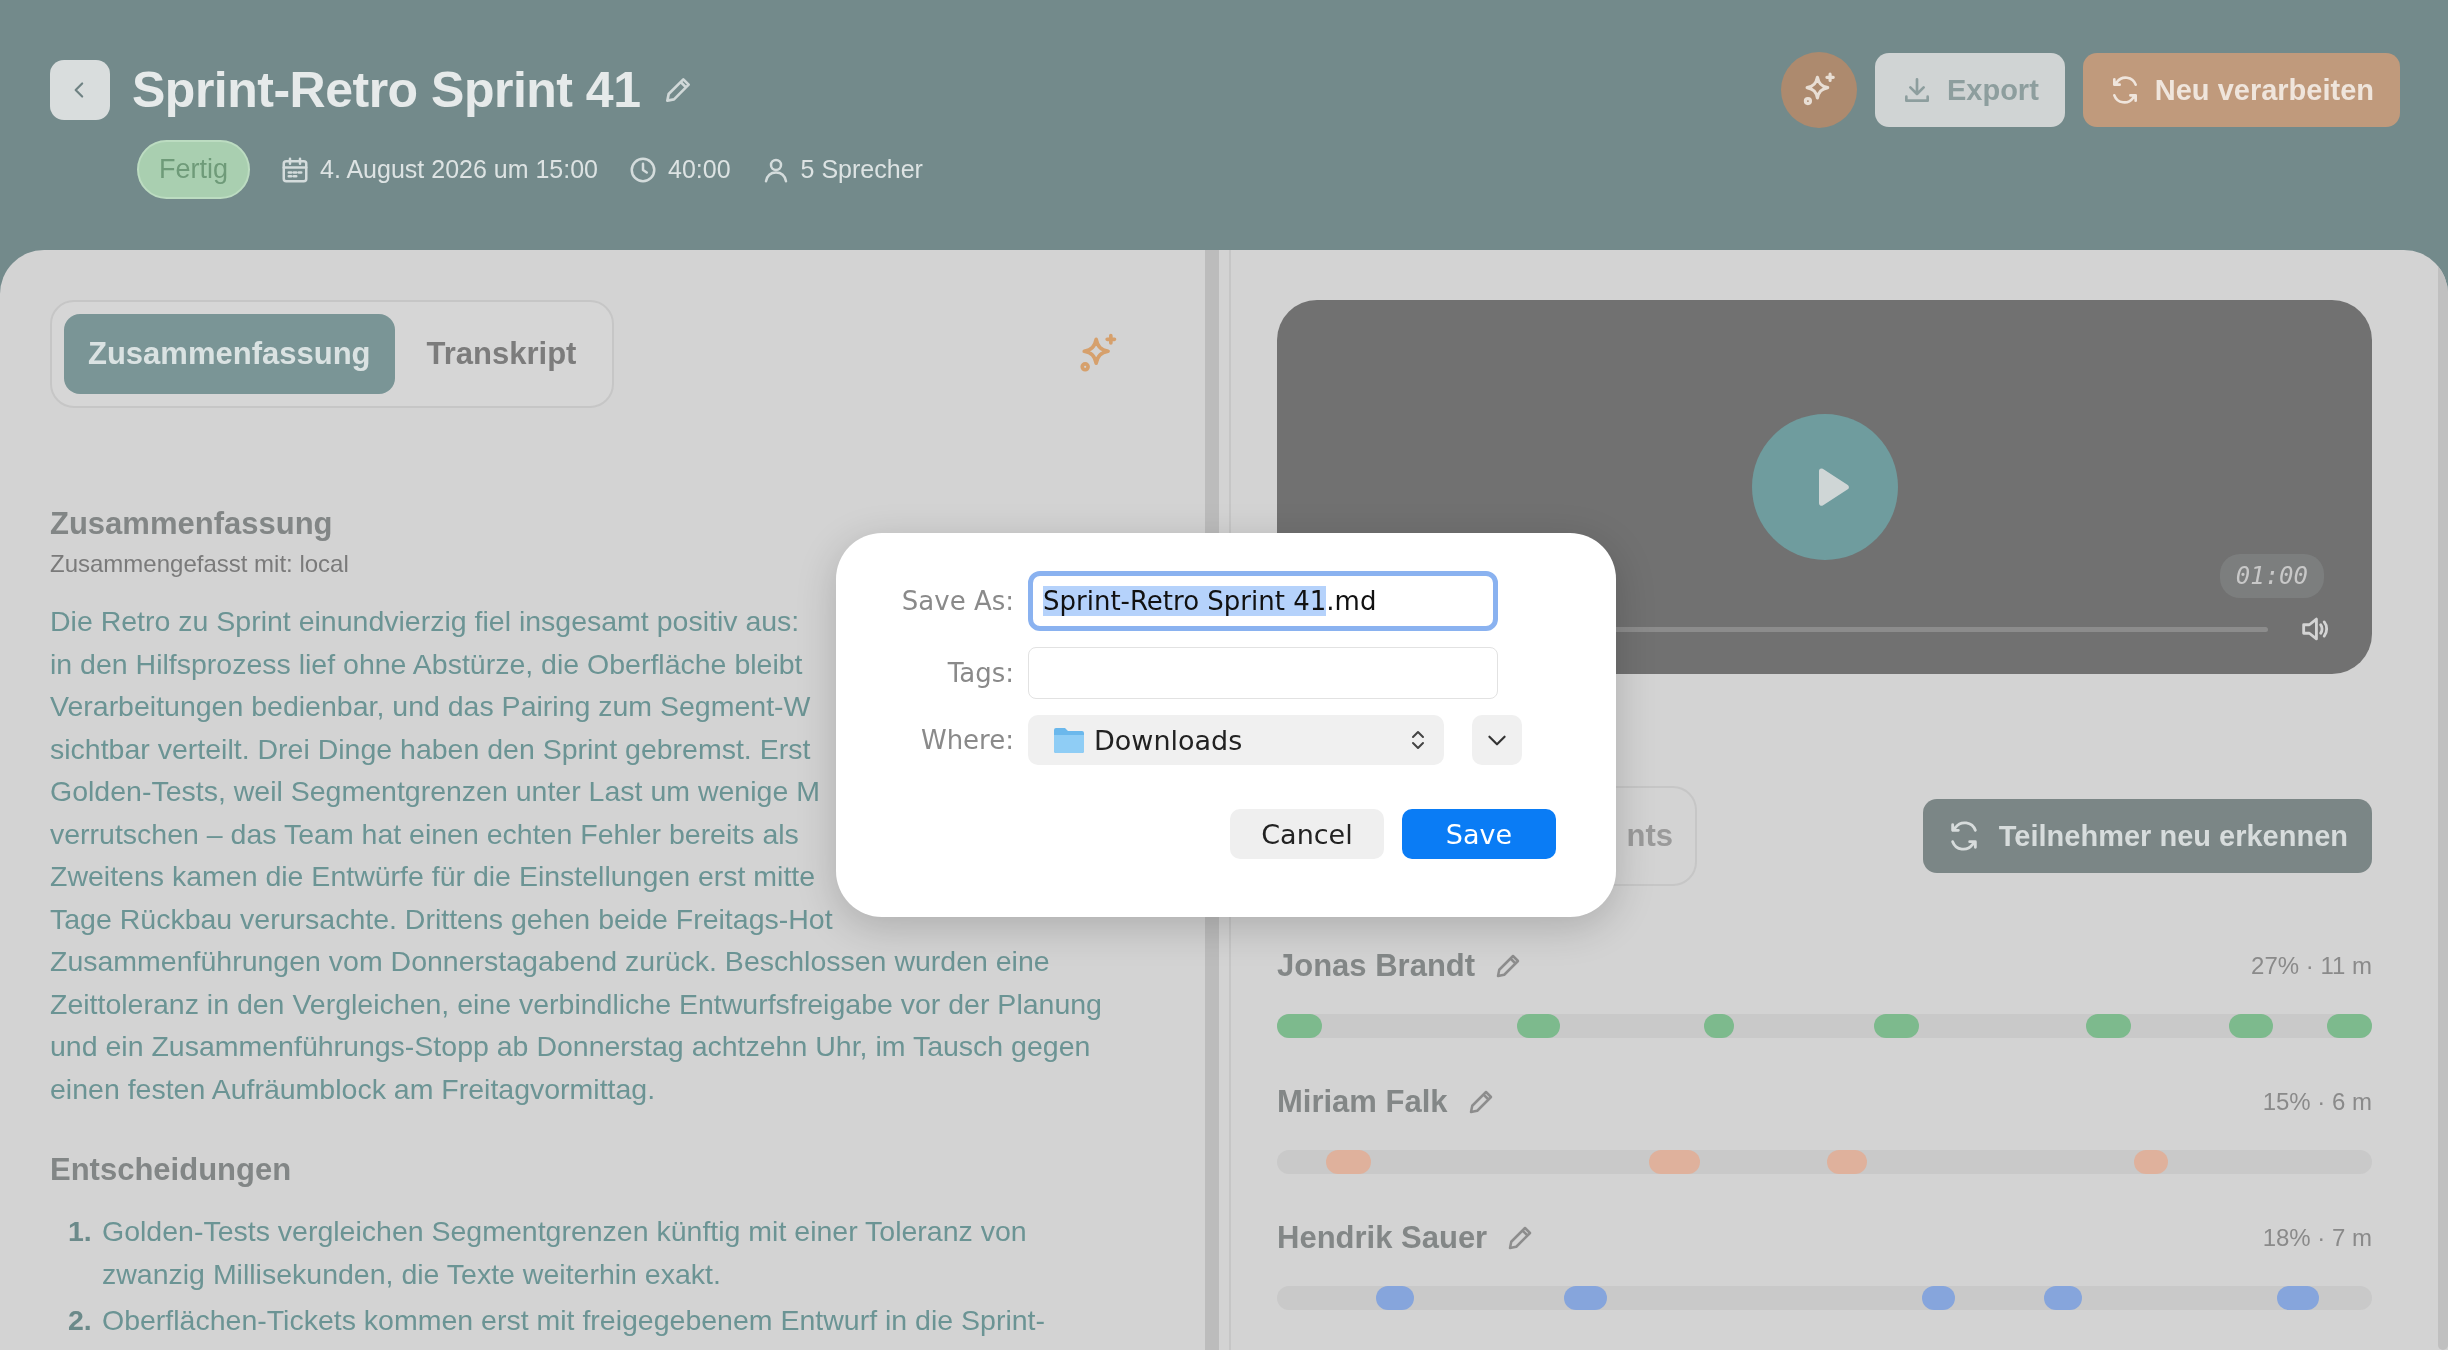 The image size is (2448, 1350). What do you see at coordinates (194, 169) in the screenshot?
I see `status-badge: Fertig` at bounding box center [194, 169].